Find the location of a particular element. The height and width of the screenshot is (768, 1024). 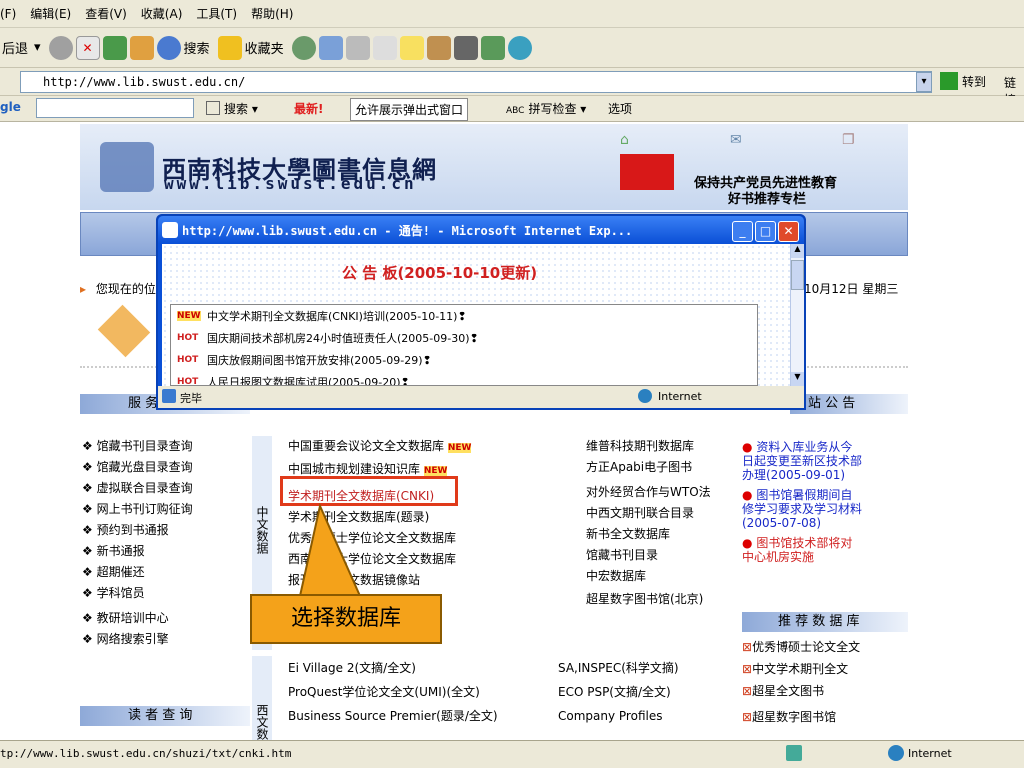

left-link: ❖ 超期催还 is located at coordinates (167, 572).